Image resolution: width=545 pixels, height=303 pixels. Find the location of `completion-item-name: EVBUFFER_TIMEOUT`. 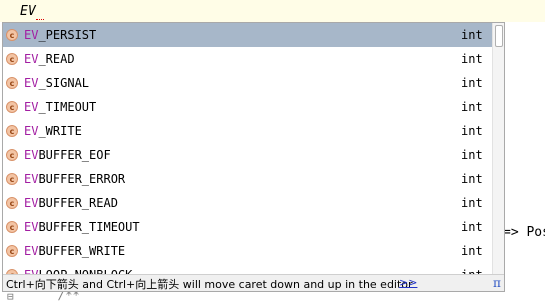

completion-item-name: EVBUFFER_TIMEOUT is located at coordinates (82, 227).